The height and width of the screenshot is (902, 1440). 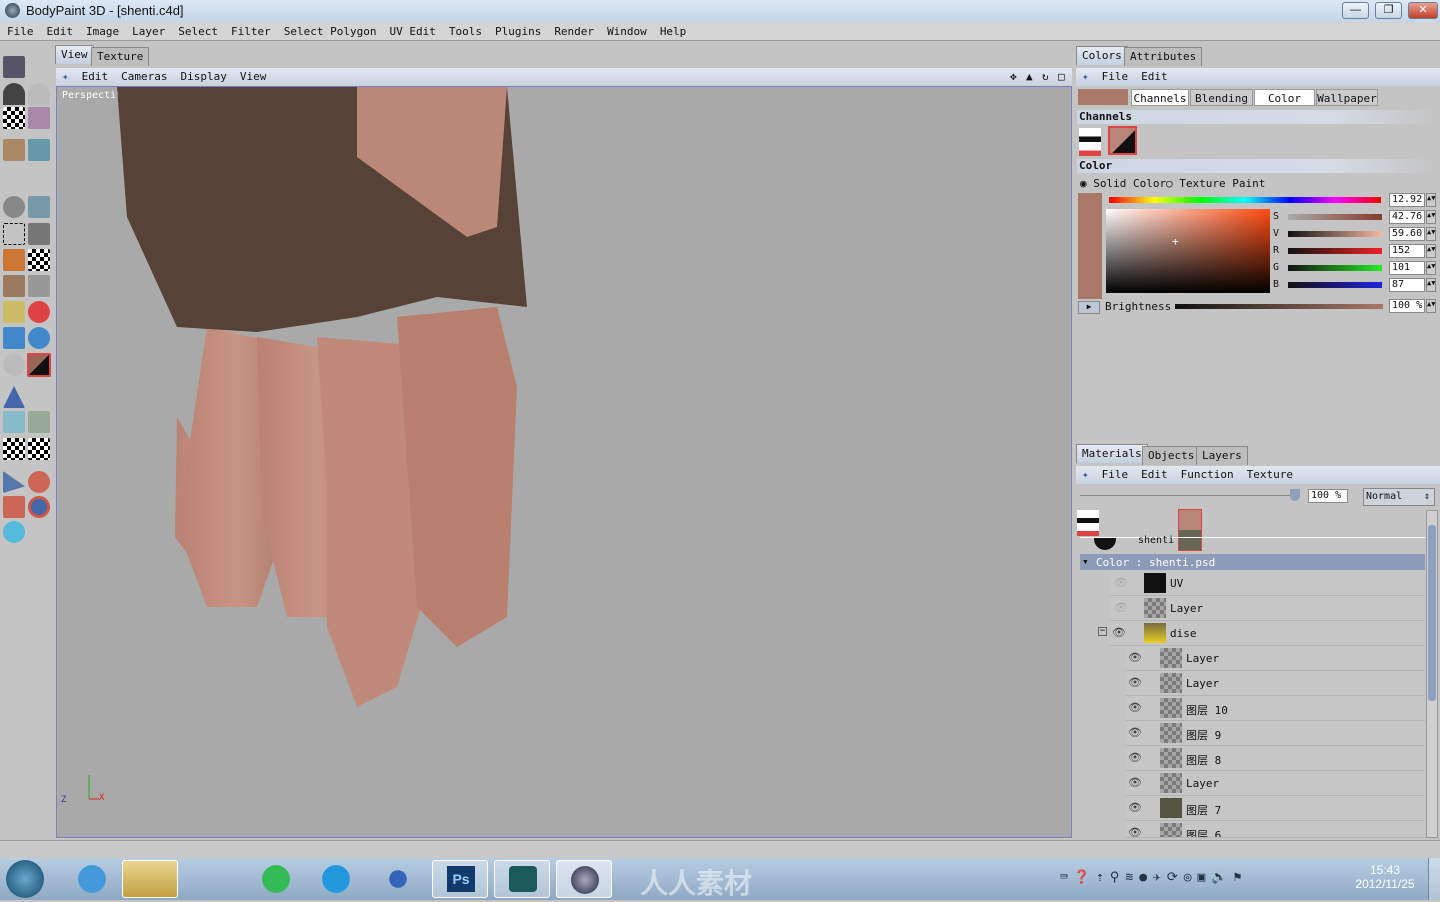 I want to click on s-field: 42.76, so click(x=1407, y=217).